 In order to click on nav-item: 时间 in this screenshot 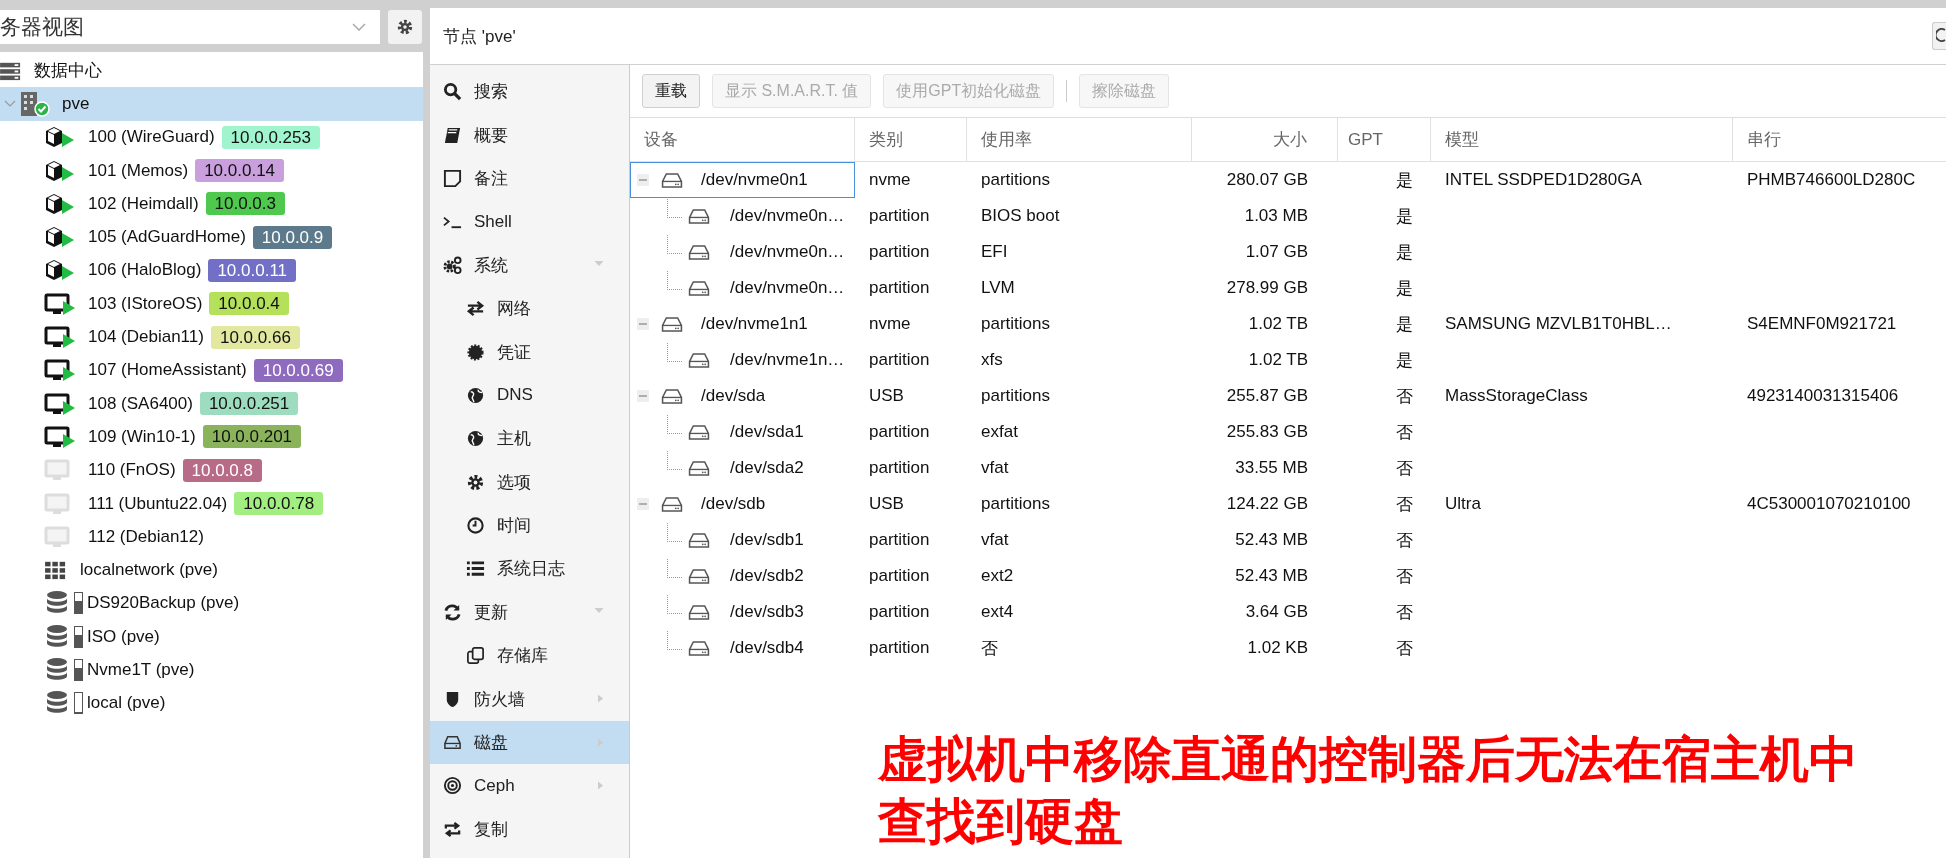, I will do `click(529, 525)`.